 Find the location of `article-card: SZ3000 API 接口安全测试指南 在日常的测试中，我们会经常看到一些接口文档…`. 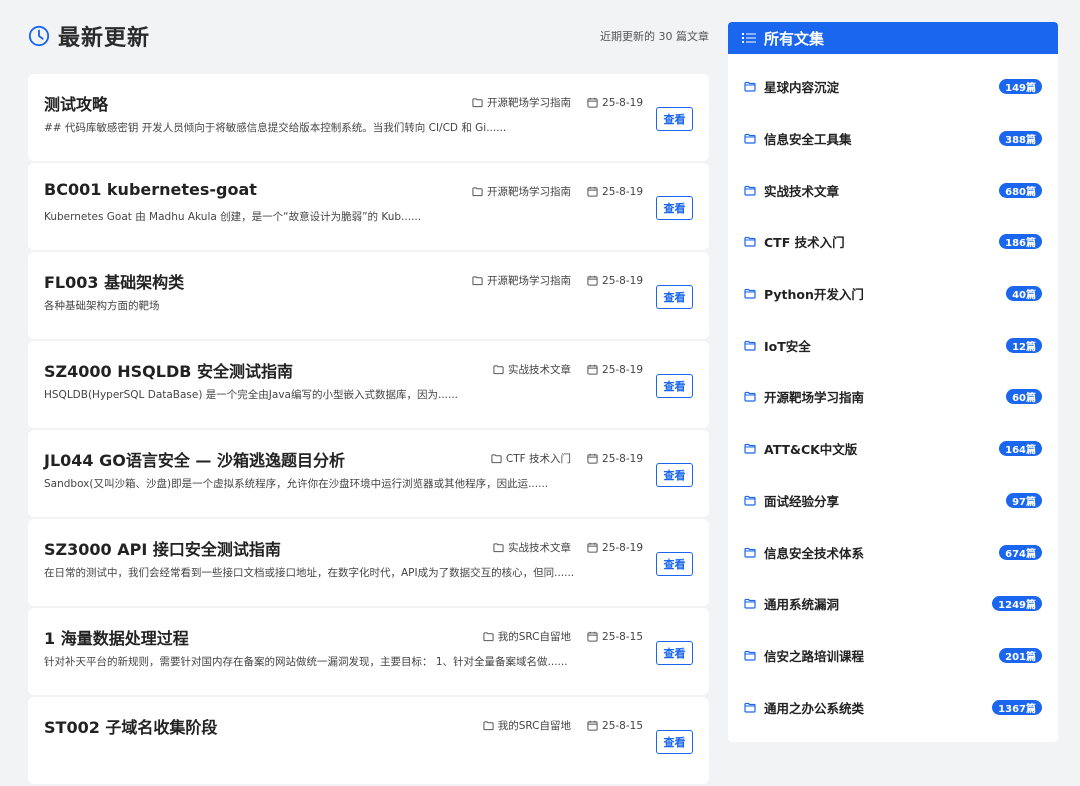

article-card: SZ3000 API 接口安全测试指南 在日常的测试中，我们会经常看到一些接口文档… is located at coordinates (368, 562).